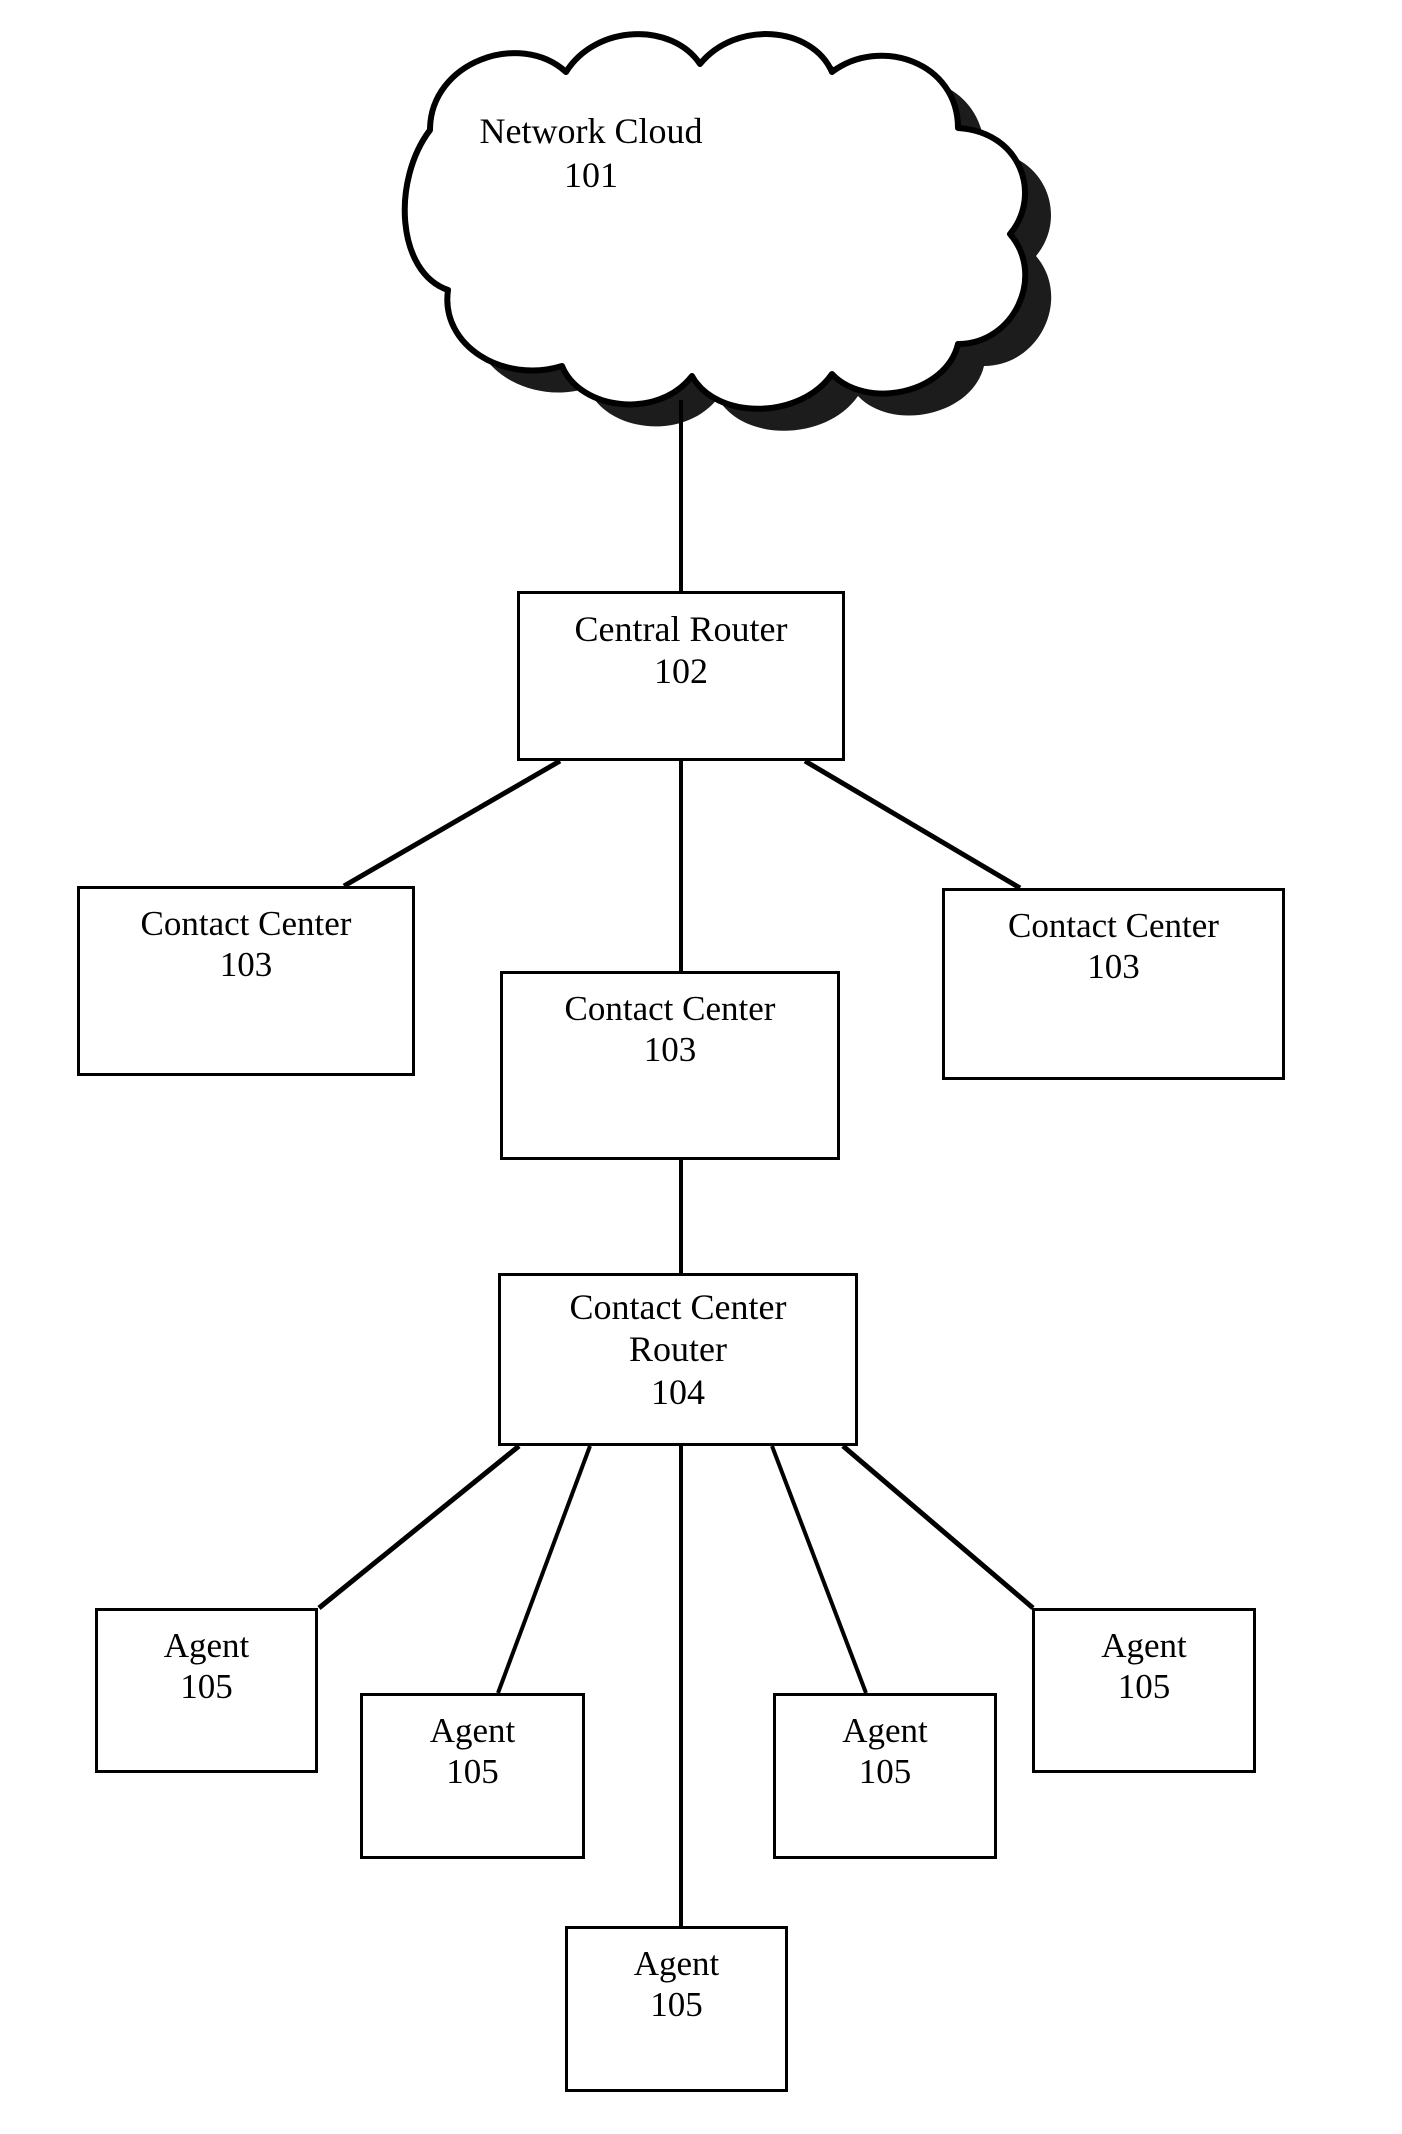 Image resolution: width=1402 pixels, height=2134 pixels. I want to click on agent-4-label-line2: 105, so click(885, 1772).